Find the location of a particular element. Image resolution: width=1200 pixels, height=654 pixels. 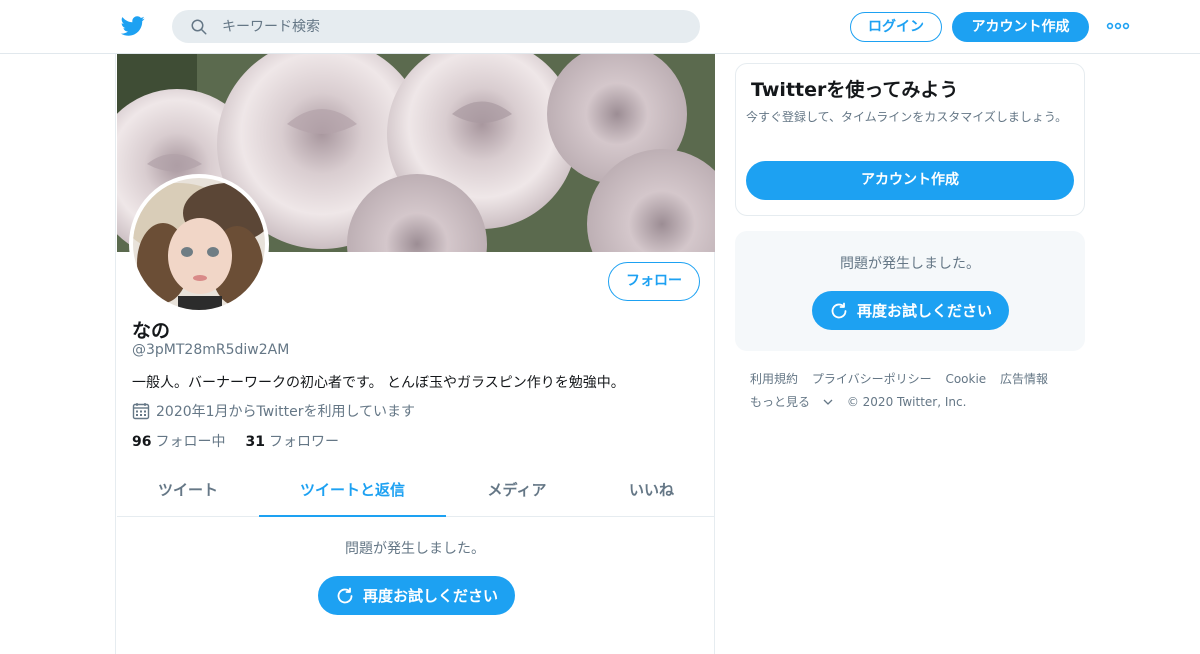

footer-more-label: もっと見る is located at coordinates (780, 402).